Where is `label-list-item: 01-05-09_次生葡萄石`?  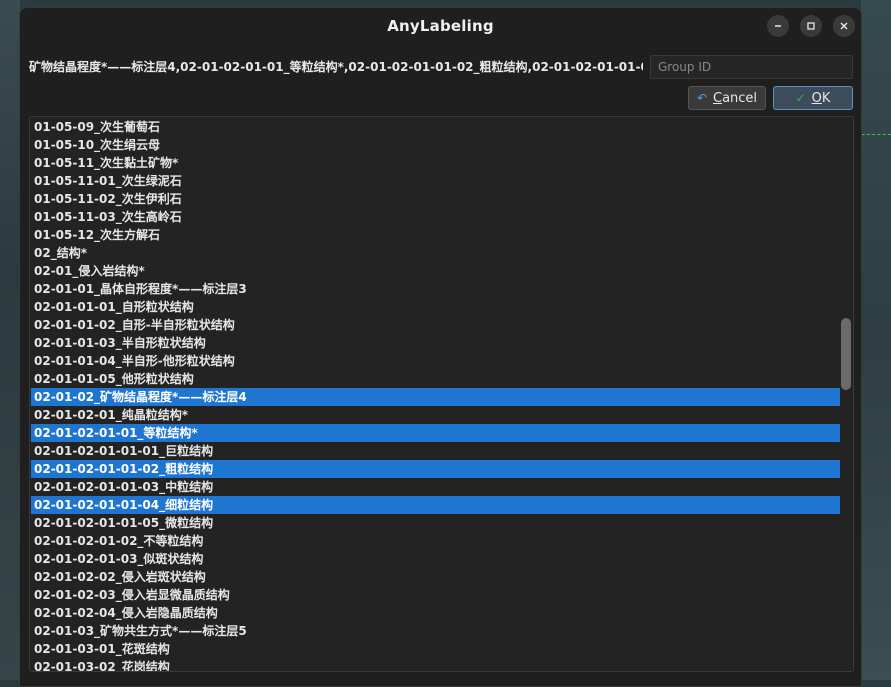
label-list-item: 01-05-09_次生葡萄石 is located at coordinates (435, 127).